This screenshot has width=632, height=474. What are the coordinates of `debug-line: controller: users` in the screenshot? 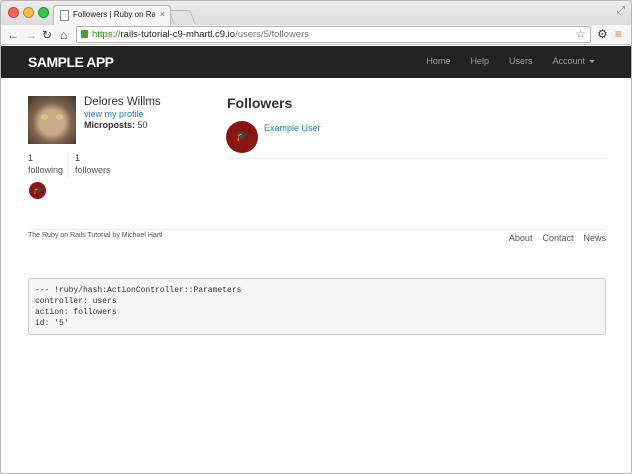 It's located at (76, 301).